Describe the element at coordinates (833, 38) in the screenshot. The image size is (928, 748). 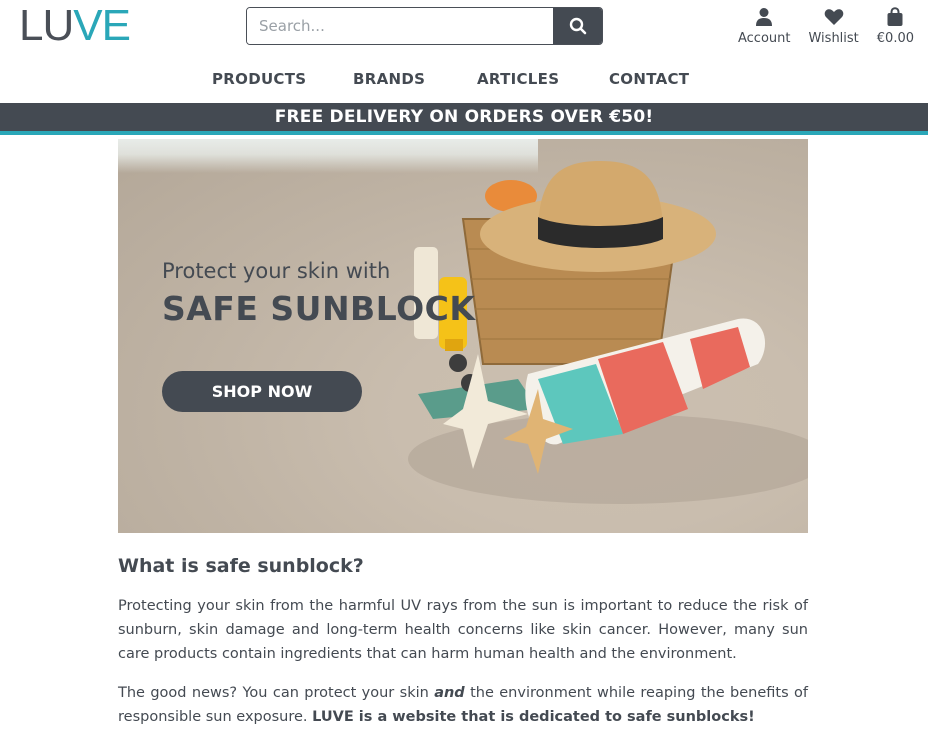
I see `wishlist-label: Wishlist` at that location.